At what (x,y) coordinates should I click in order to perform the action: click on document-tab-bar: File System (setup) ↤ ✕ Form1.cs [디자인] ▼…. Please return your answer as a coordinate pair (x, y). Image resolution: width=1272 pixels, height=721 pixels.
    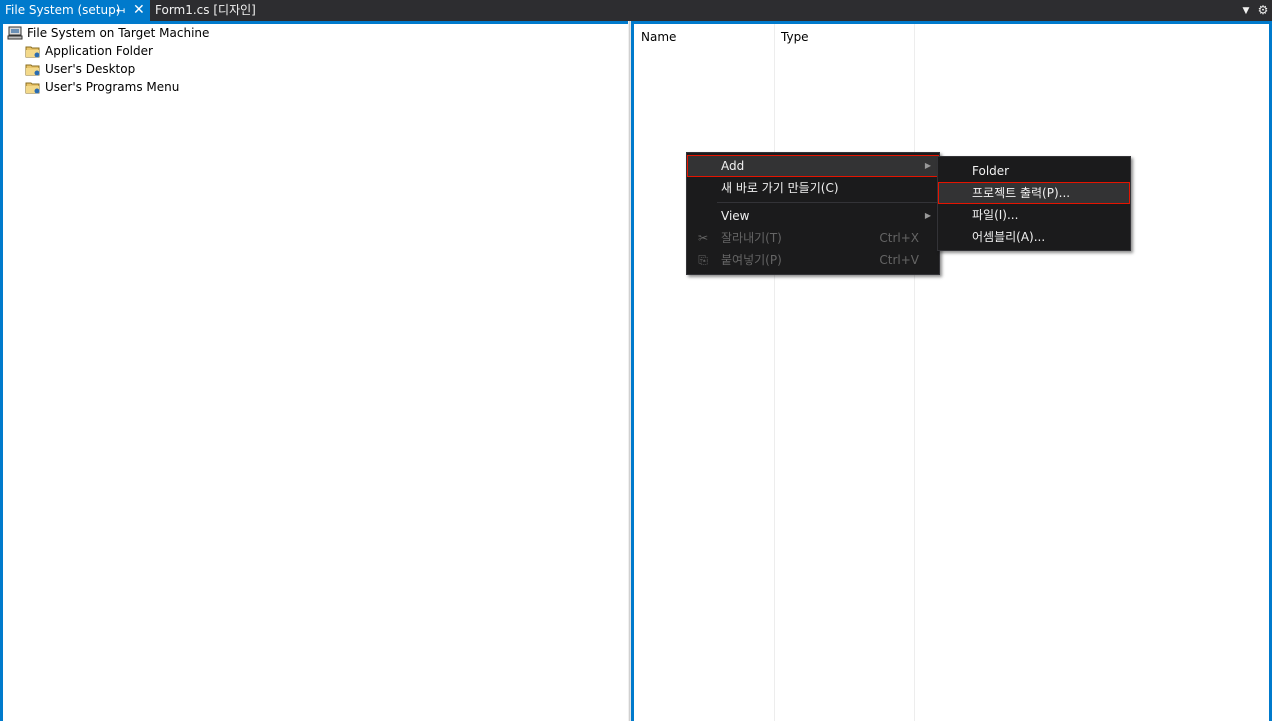
    Looking at the image, I should click on (636, 10).